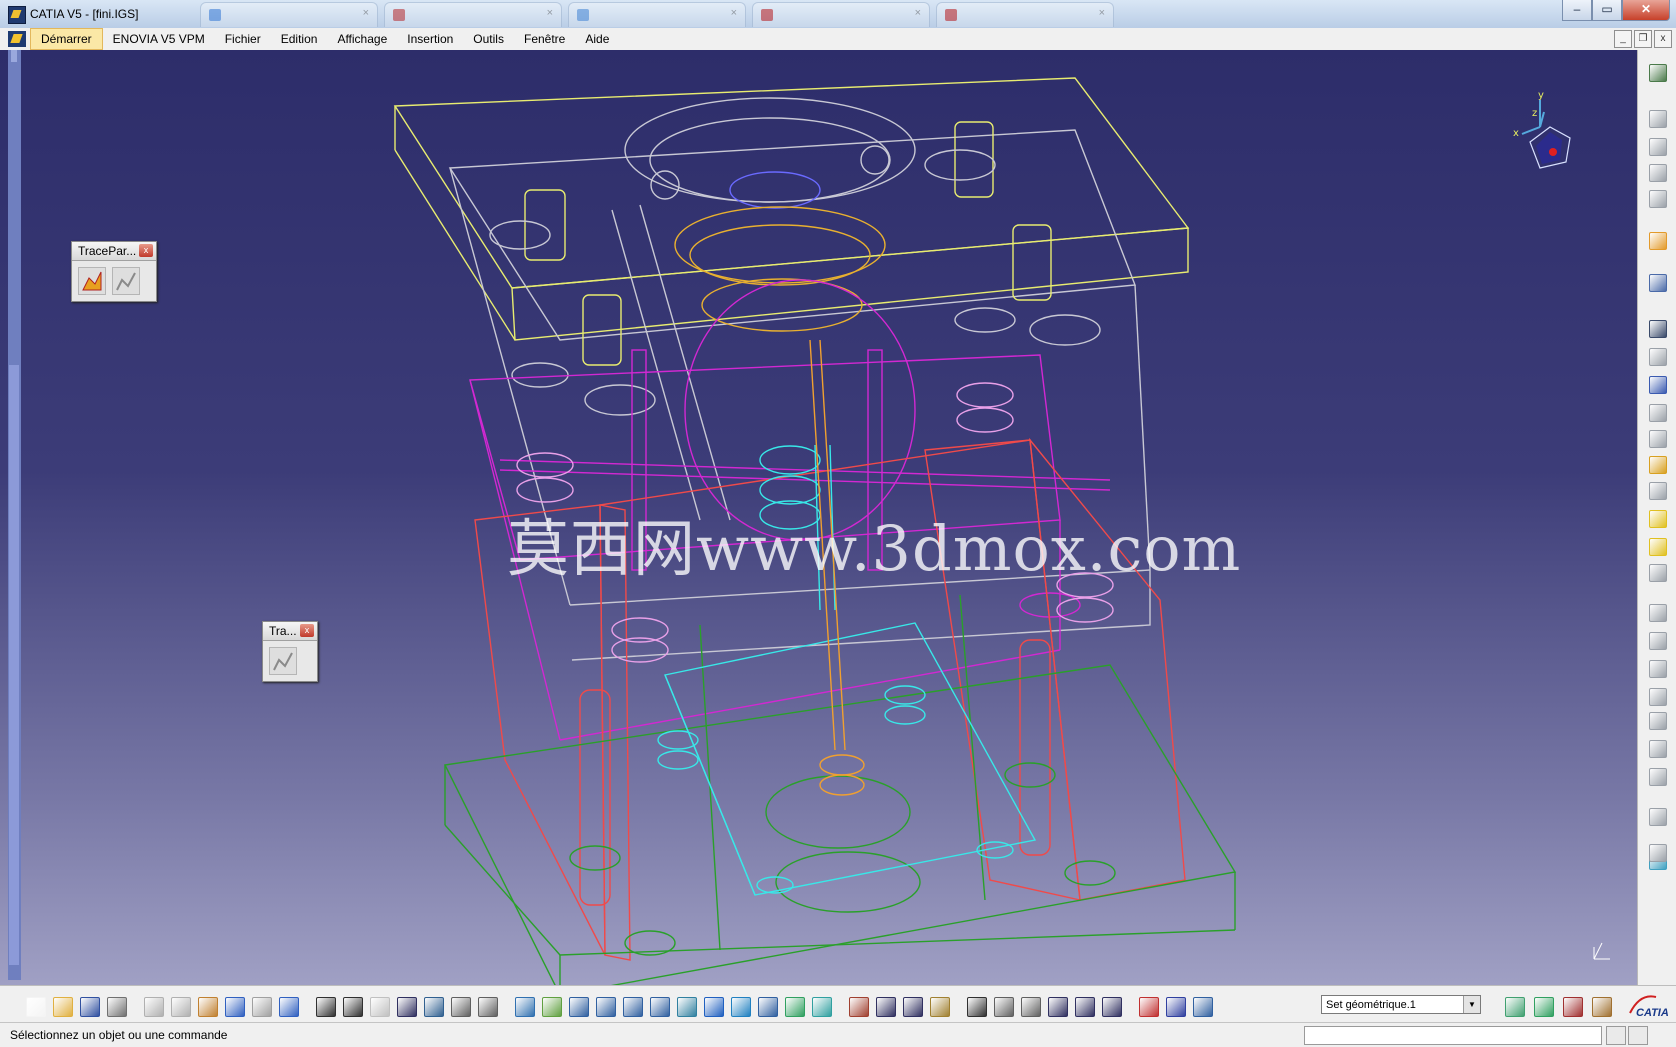 This screenshot has width=1676, height=1047. What do you see at coordinates (1643, 39) in the screenshot?
I see `doc-restore-button: ❐` at bounding box center [1643, 39].